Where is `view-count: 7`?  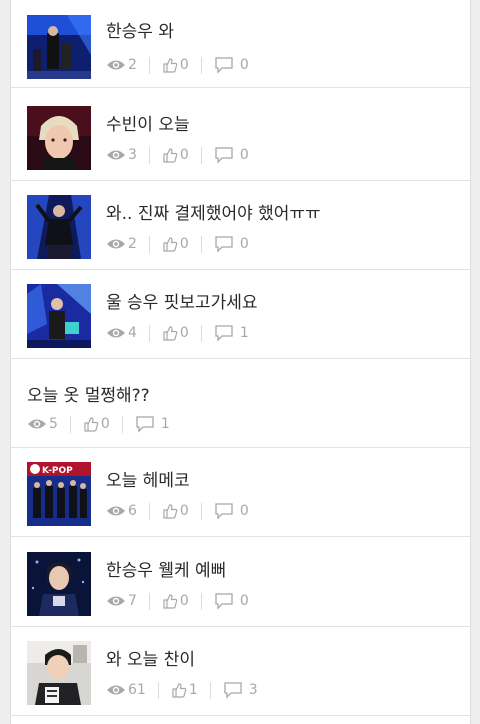
view-count: 7 is located at coordinates (121, 601).